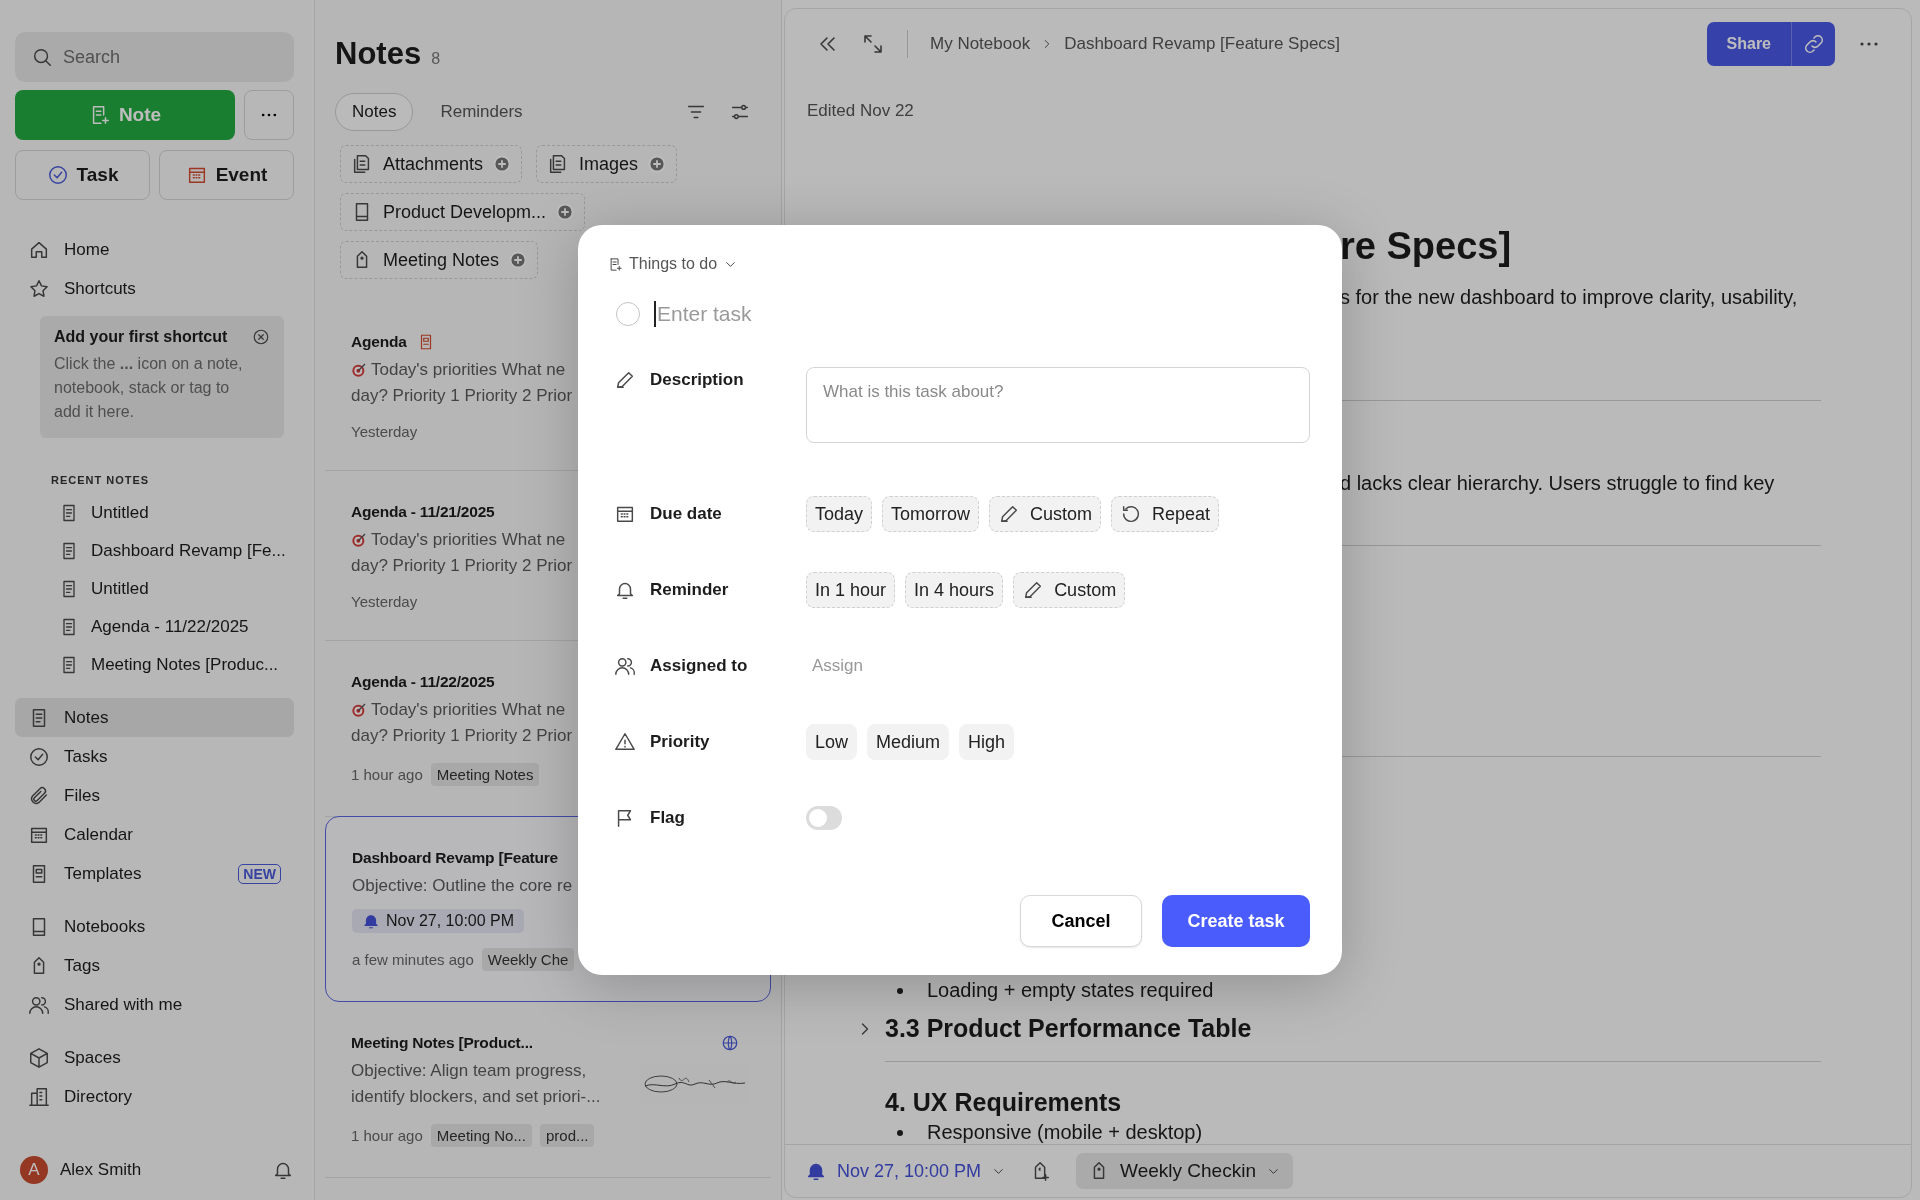 The width and height of the screenshot is (1920, 1200). Describe the element at coordinates (673, 264) in the screenshot. I see `list-dropdown: Things to do` at that location.